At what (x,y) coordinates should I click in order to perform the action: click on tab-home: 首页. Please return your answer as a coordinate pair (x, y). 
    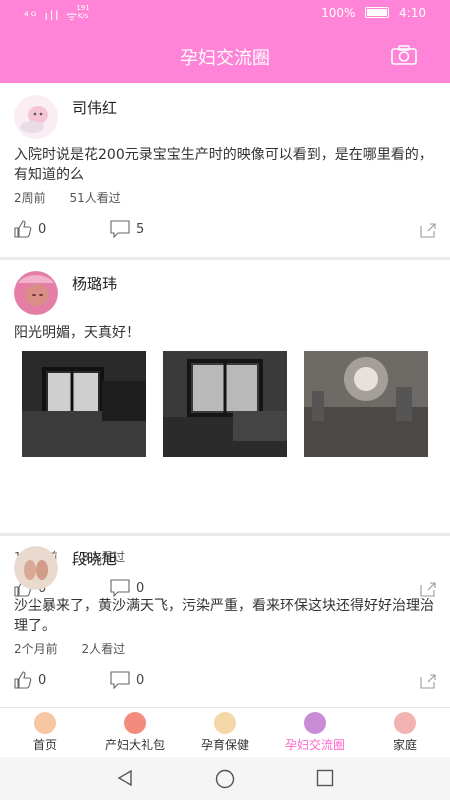
    Looking at the image, I should click on (45, 733).